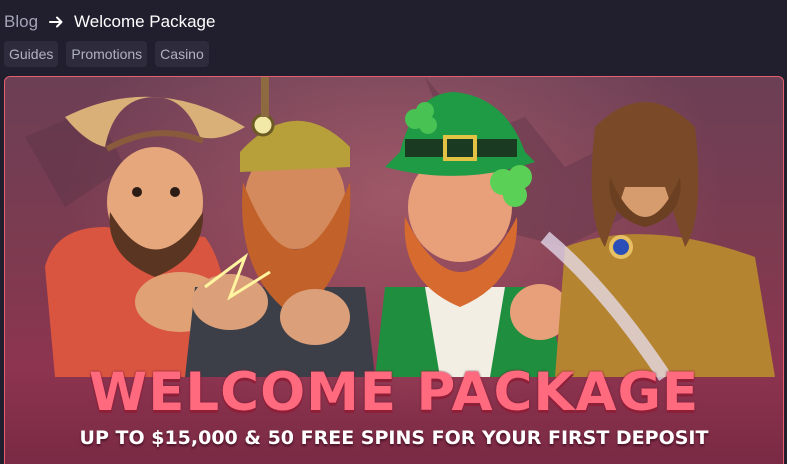  I want to click on tag-promotions: Promotions, so click(107, 54).